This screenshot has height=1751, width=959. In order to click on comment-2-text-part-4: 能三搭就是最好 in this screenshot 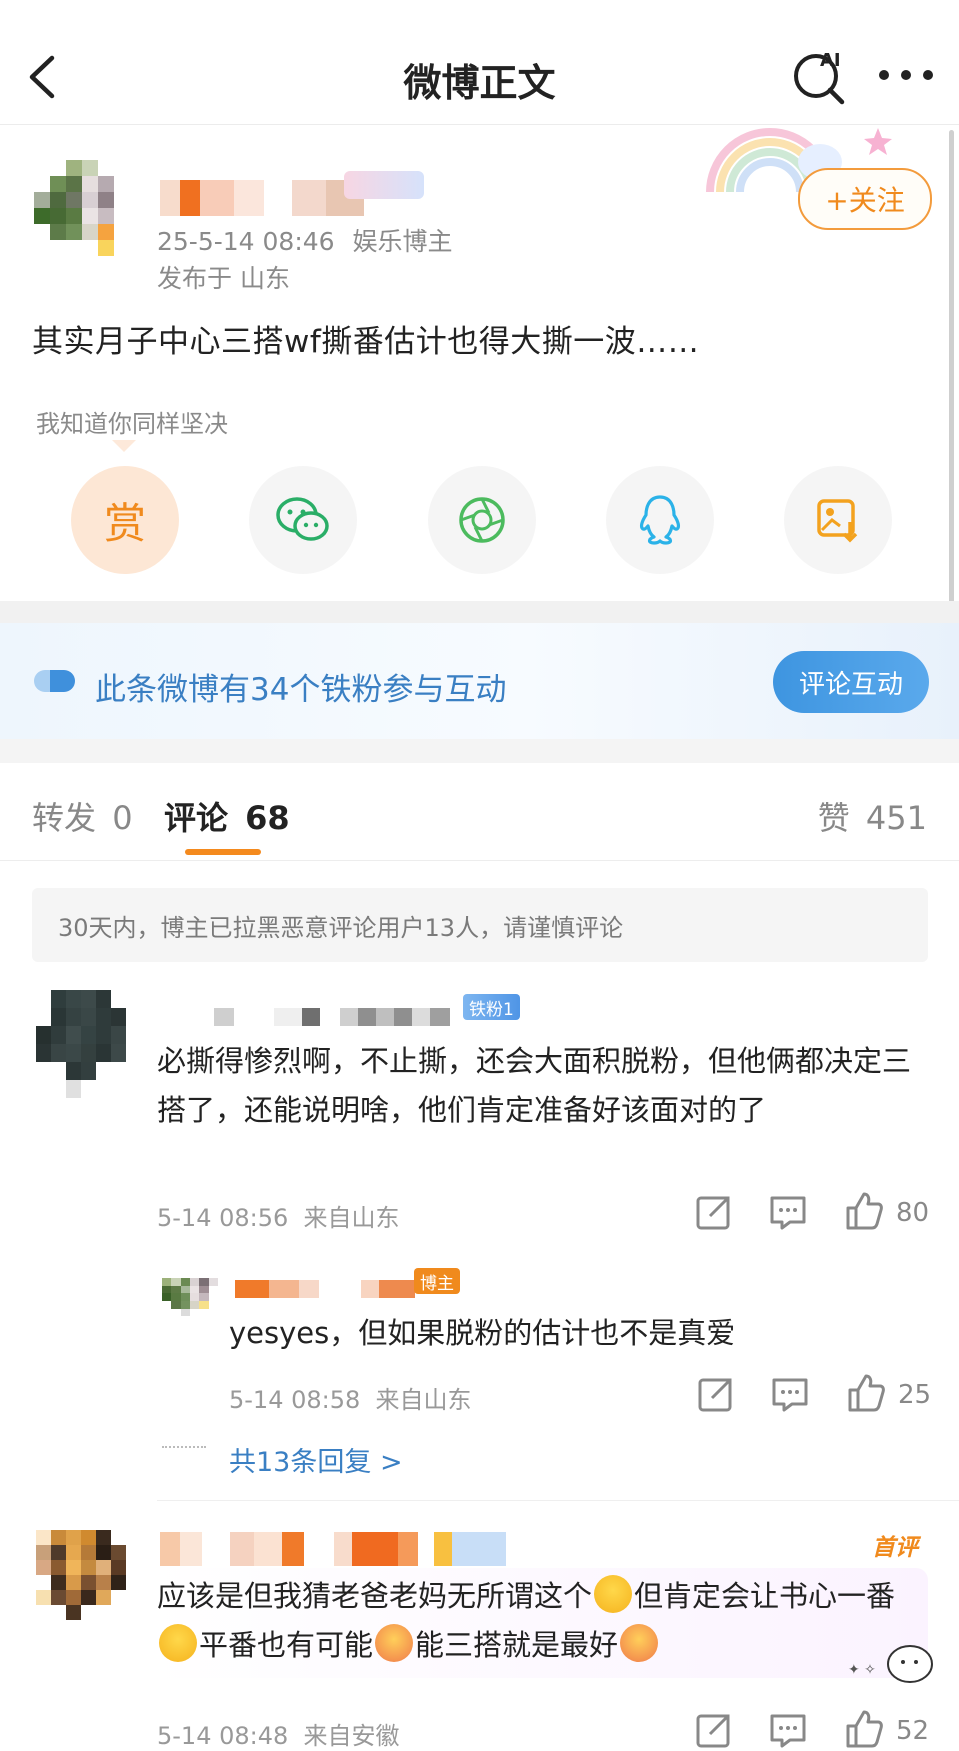, I will do `click(517, 1645)`.